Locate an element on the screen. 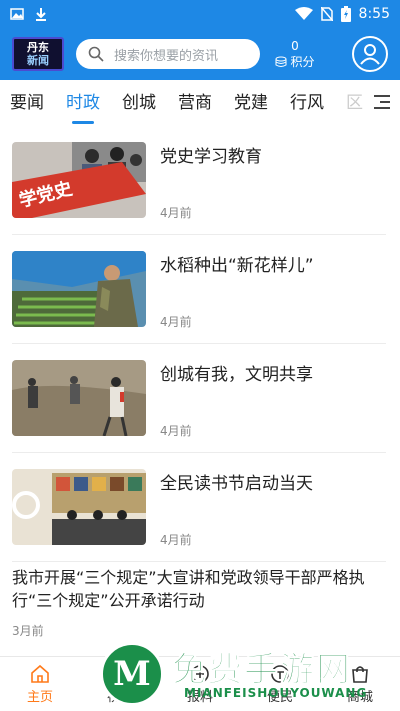  status-time: 8:55 is located at coordinates (374, 14).